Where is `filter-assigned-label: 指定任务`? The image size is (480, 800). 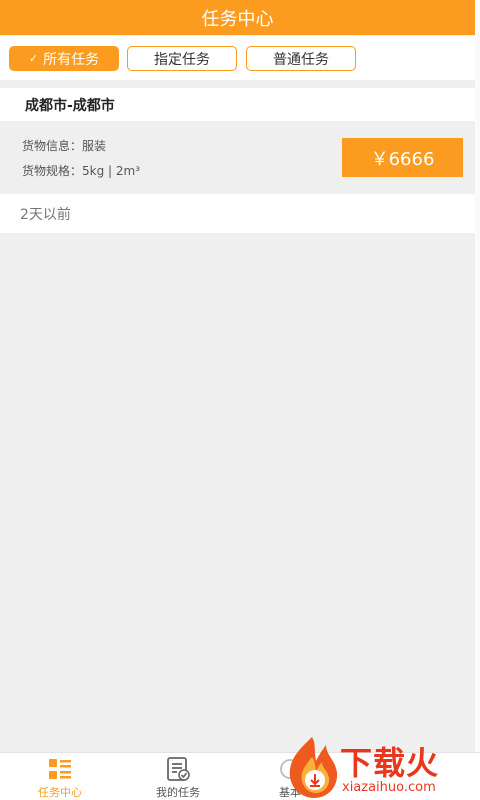
filter-assigned-label: 指定任务 is located at coordinates (182, 59).